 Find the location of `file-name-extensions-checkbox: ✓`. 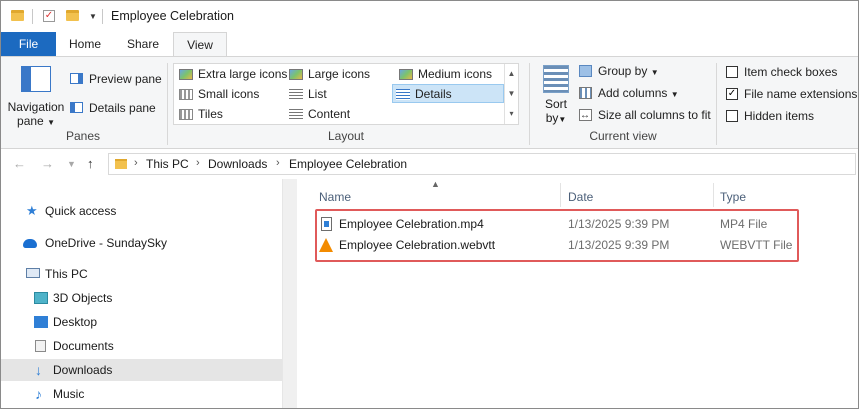

file-name-extensions-checkbox: ✓ is located at coordinates (732, 94).